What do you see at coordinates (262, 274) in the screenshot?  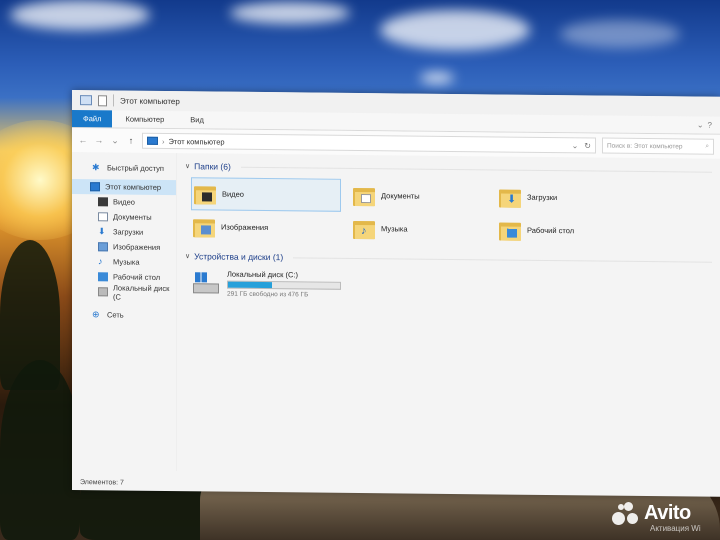 I see `drive-name: Локальный диск (C:)` at bounding box center [262, 274].